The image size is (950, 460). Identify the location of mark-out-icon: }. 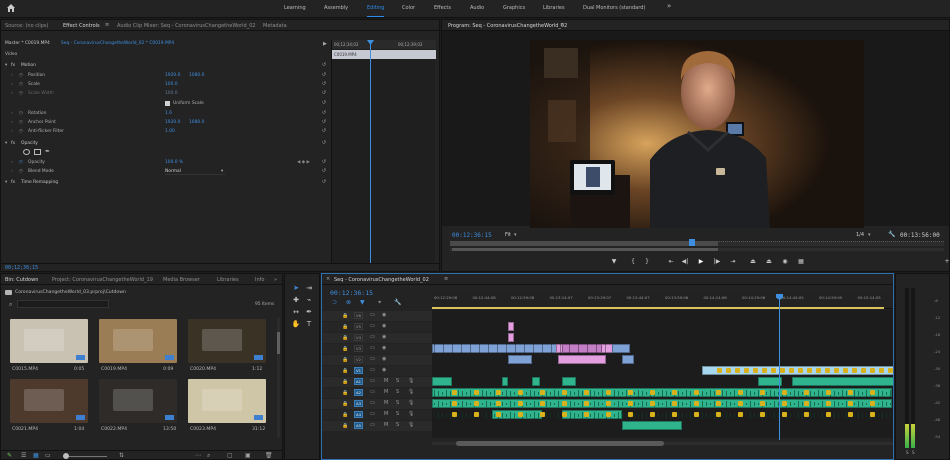
(647, 262).